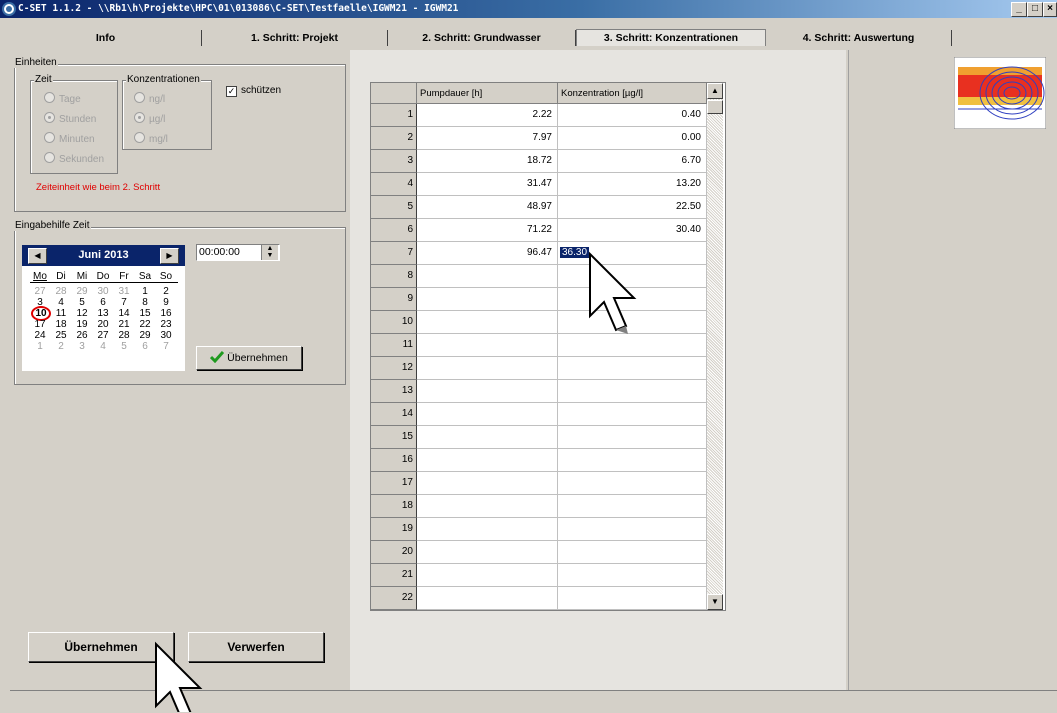 The height and width of the screenshot is (713, 1057). Describe the element at coordinates (394, 115) in the screenshot. I see `row-header: 1` at that location.